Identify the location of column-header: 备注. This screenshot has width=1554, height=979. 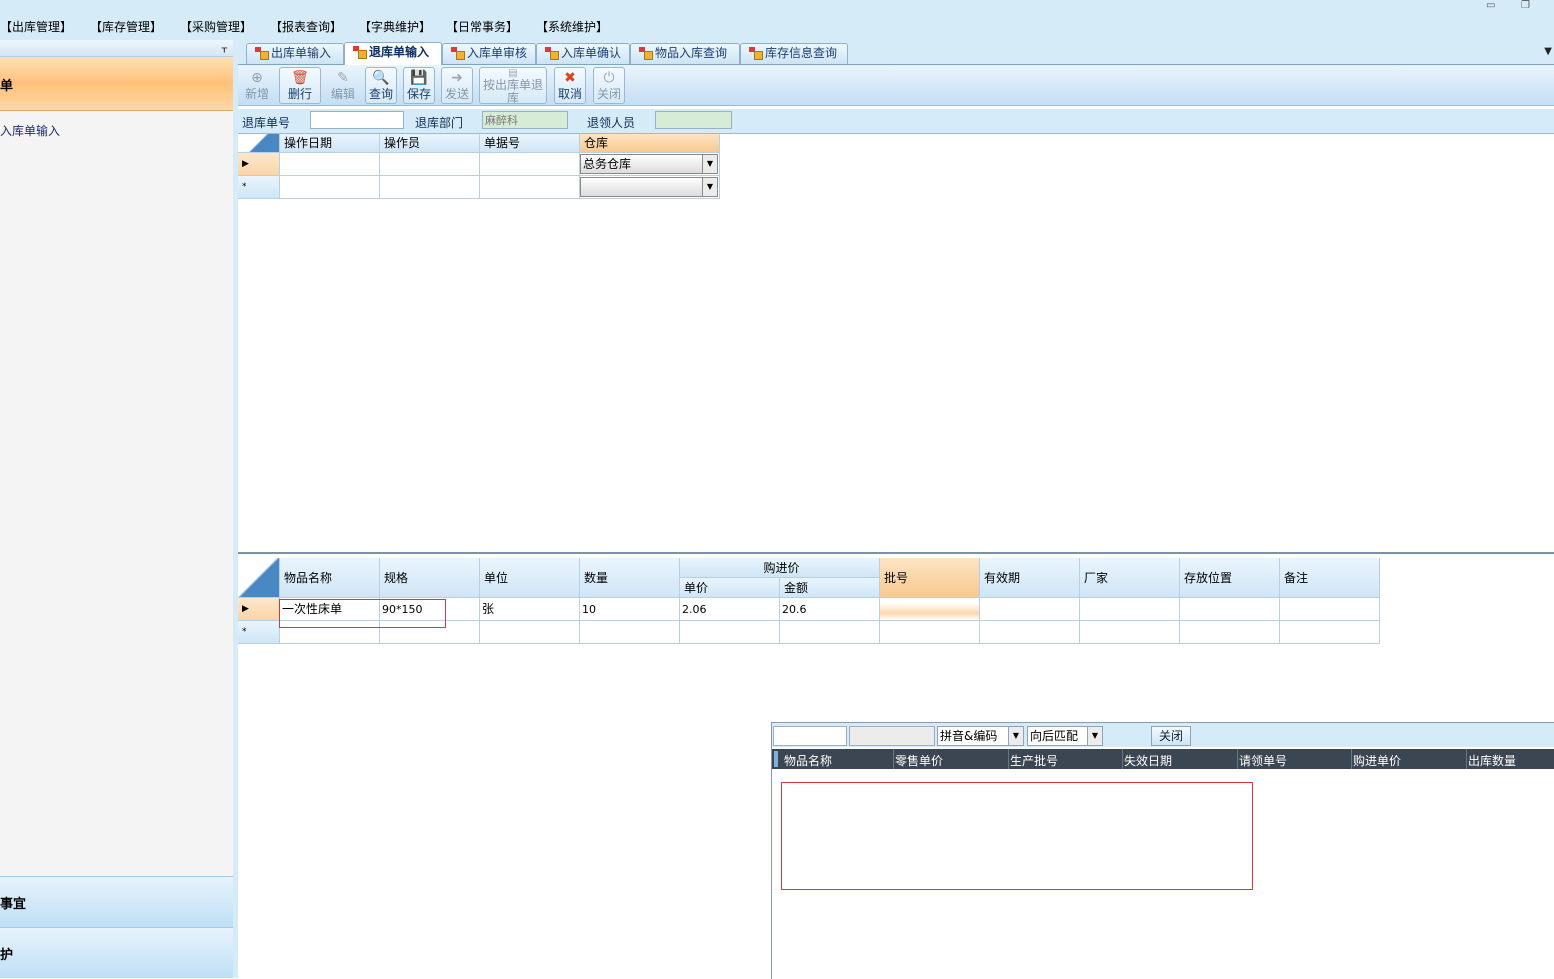
(1330, 578).